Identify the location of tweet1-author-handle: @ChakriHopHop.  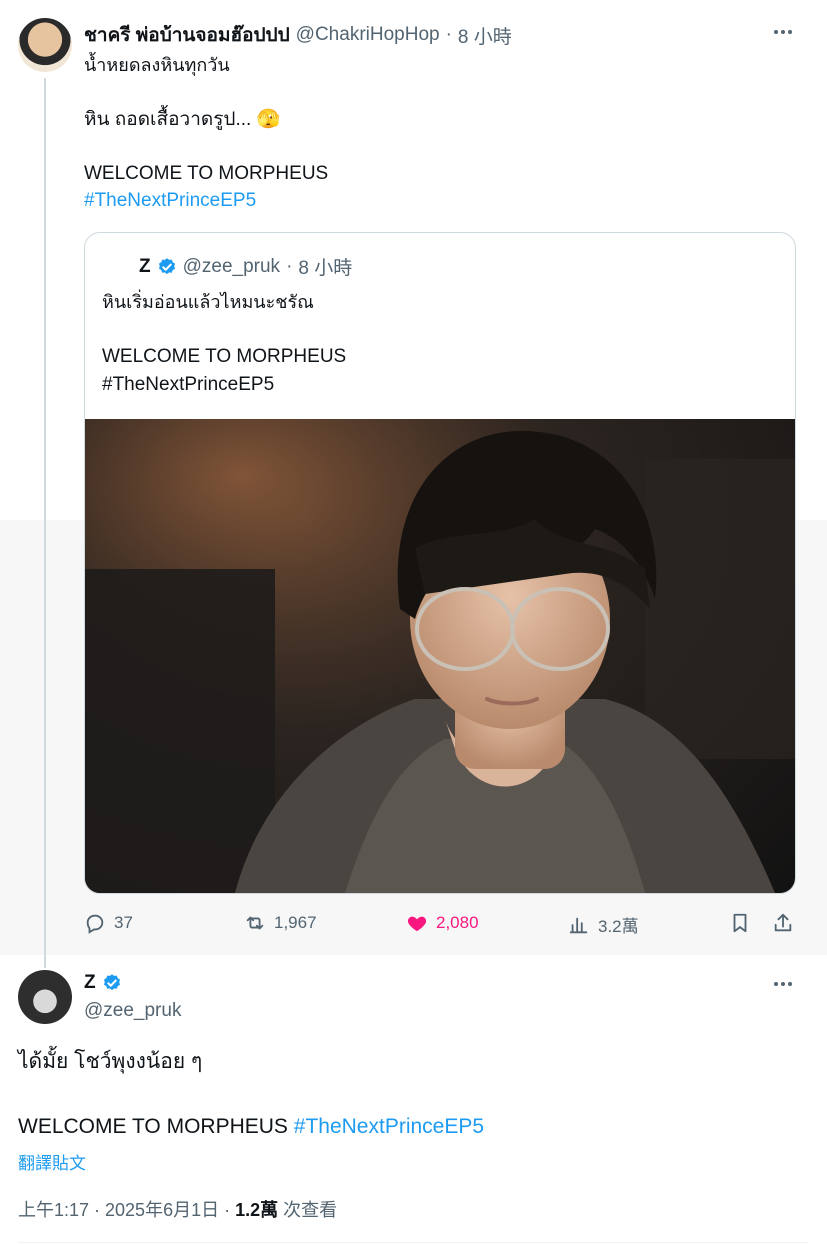
(368, 35).